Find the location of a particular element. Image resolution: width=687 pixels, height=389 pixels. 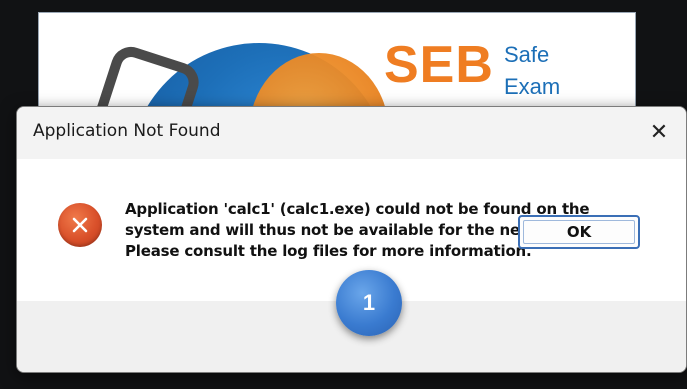

seb-tagline-line1: Safe is located at coordinates (527, 54).